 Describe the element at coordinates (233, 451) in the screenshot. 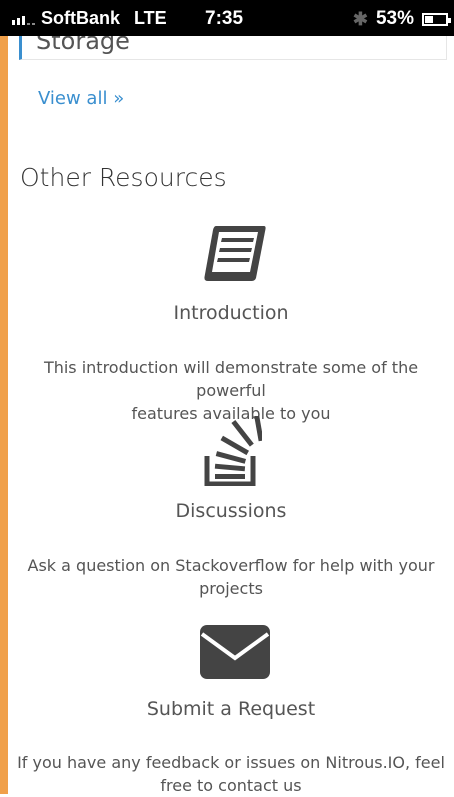

I see `stackoverflow-icon` at that location.